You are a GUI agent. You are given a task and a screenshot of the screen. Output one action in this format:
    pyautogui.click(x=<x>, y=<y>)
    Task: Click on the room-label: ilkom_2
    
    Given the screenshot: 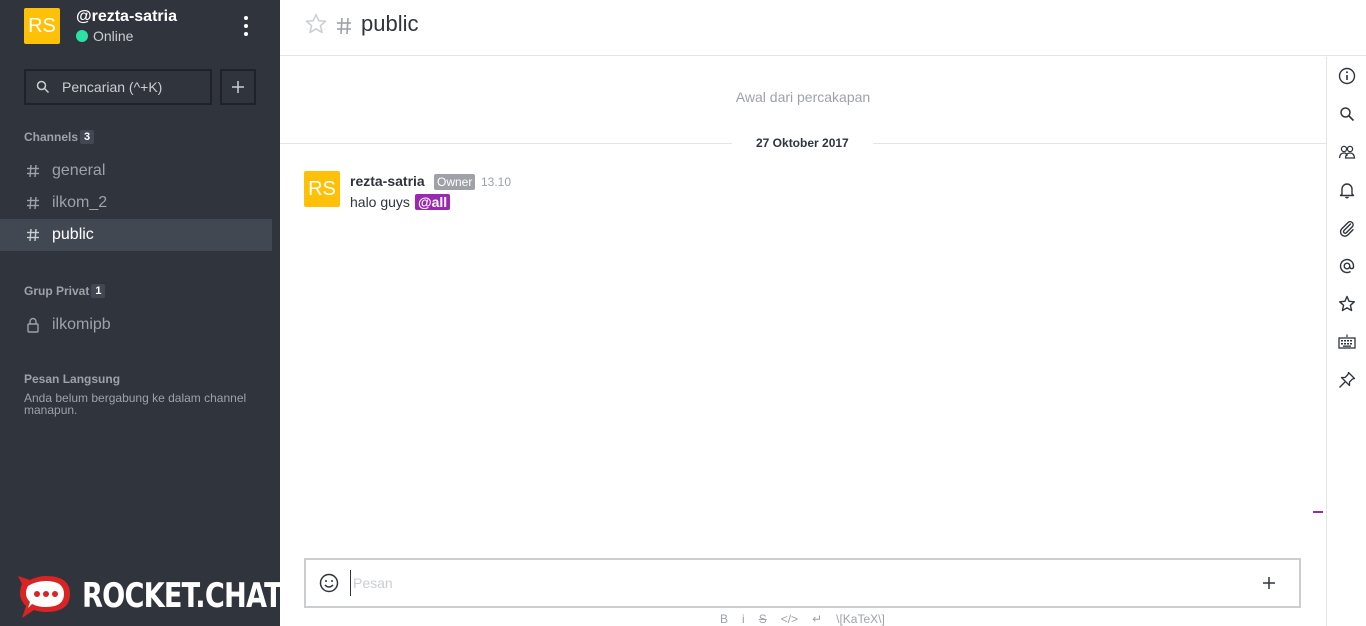 What is the action you would take?
    pyautogui.click(x=80, y=202)
    